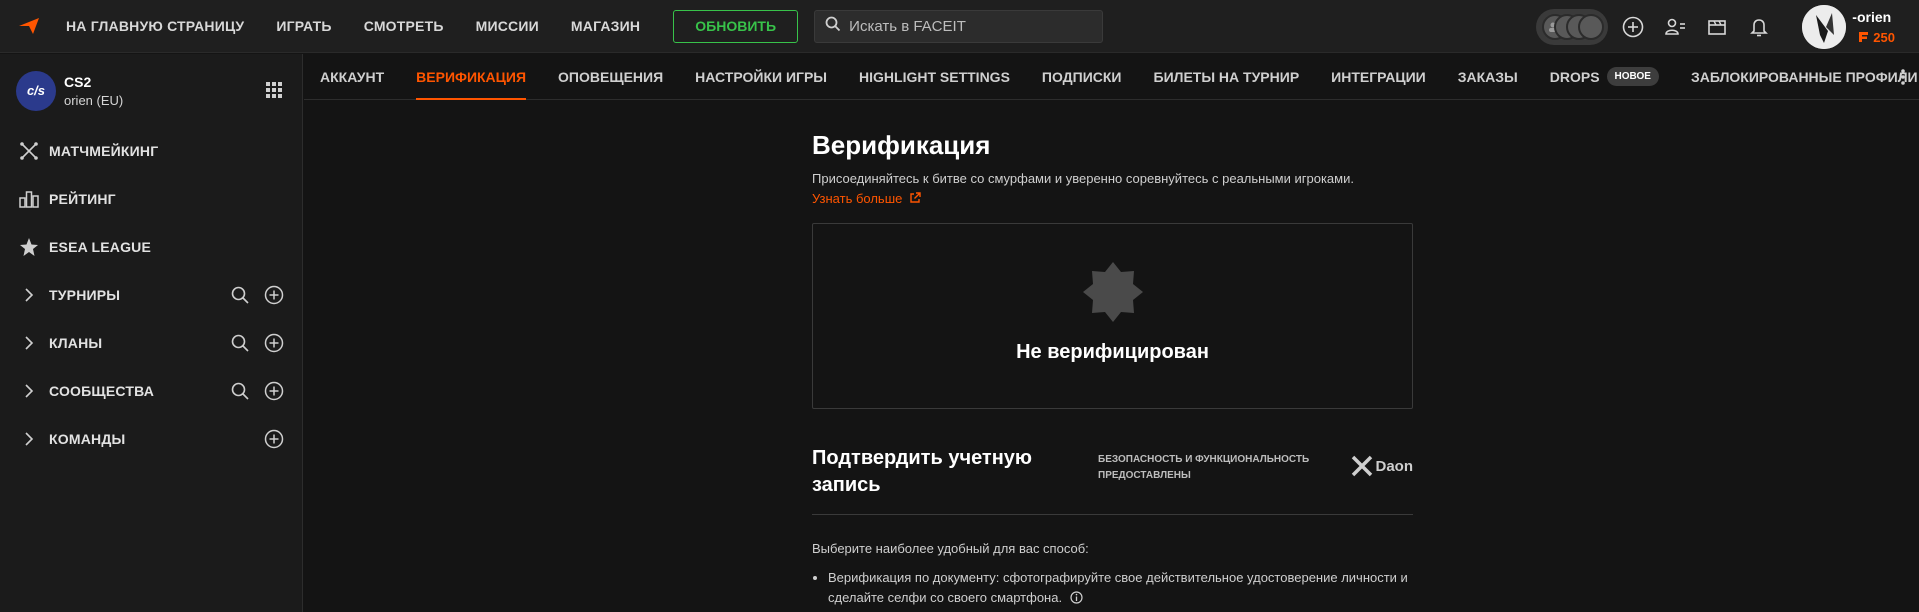  Describe the element at coordinates (1675, 27) in the screenshot. I see `friends-icon` at that location.